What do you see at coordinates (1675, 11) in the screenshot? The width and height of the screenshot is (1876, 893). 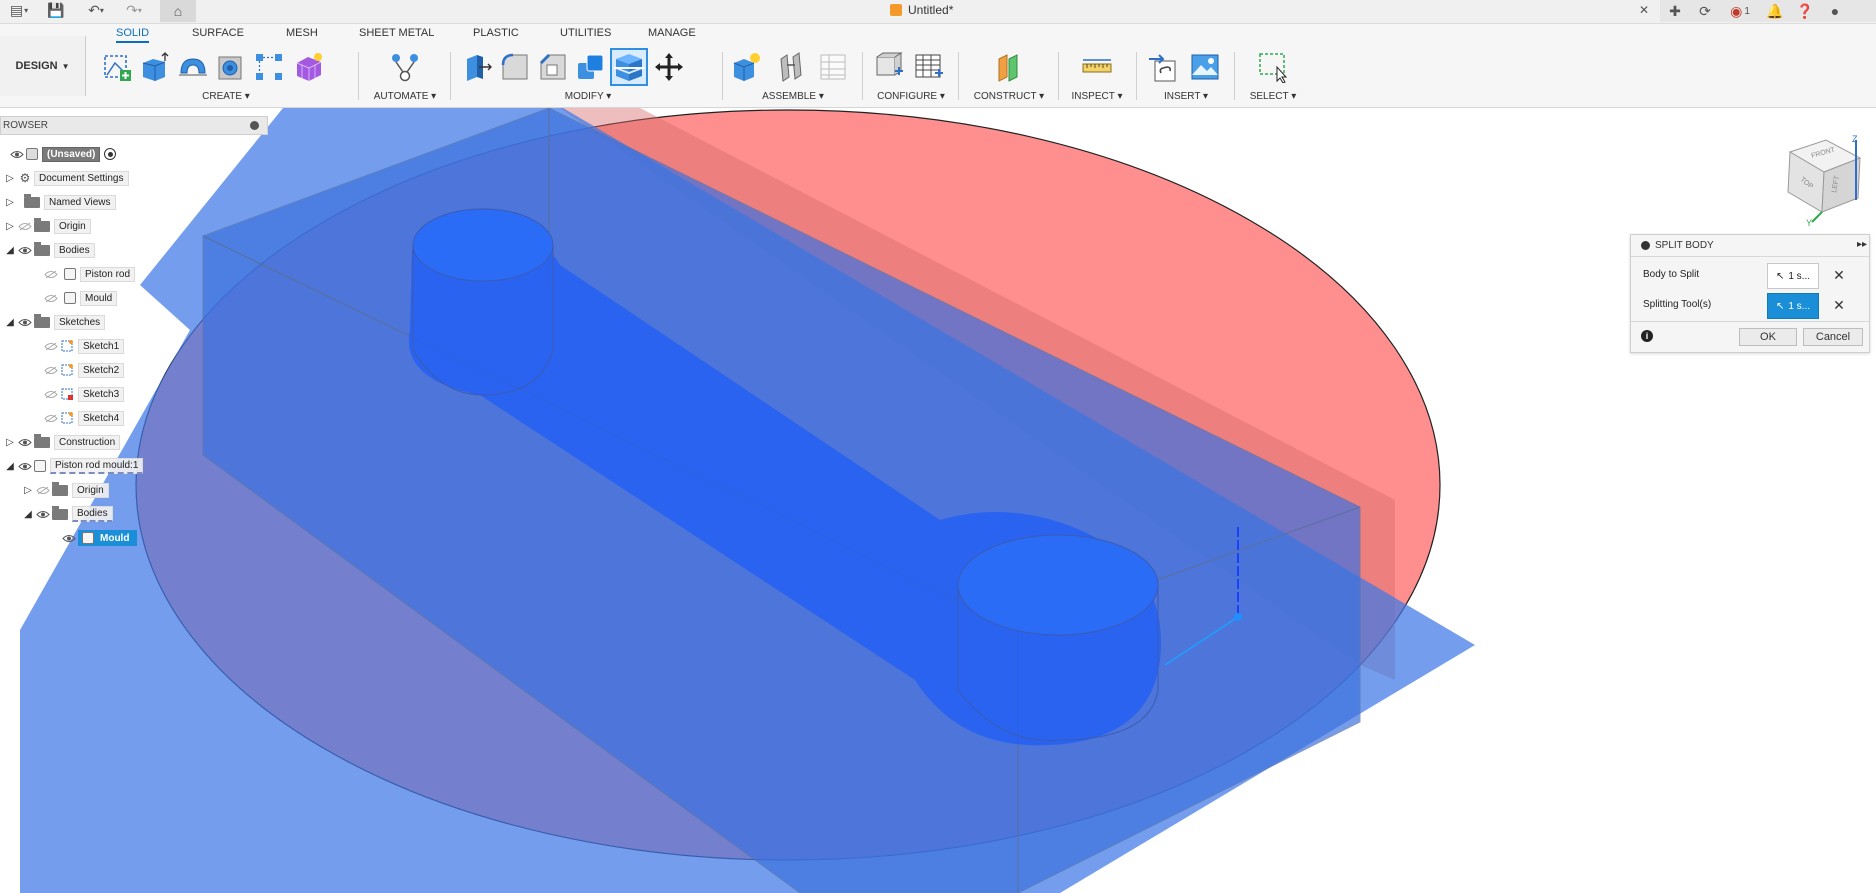 I see `new-tab-button: ✚` at bounding box center [1675, 11].